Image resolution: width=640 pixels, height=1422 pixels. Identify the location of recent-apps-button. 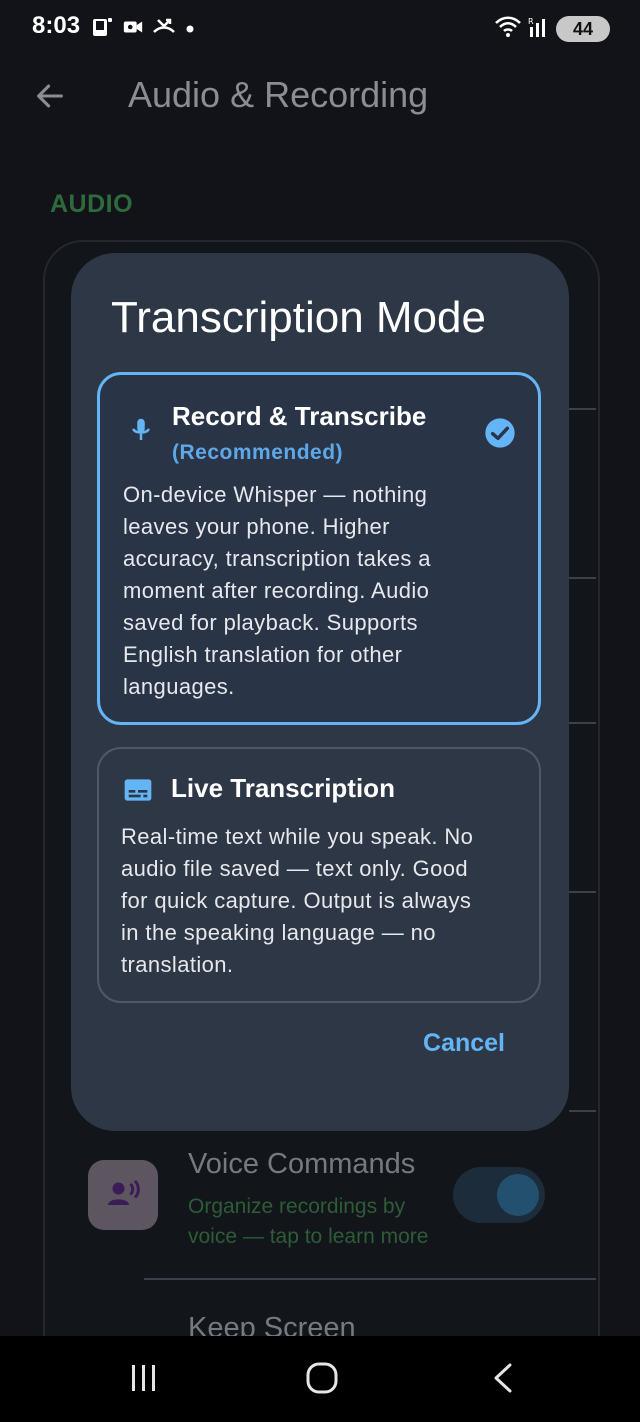
(144, 1380).